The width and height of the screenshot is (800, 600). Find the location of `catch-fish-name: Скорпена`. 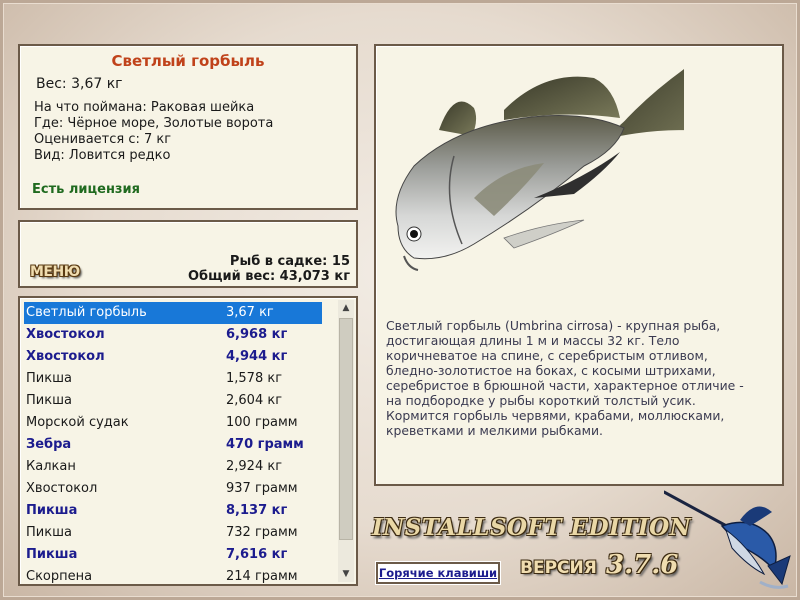

catch-fish-name: Скорпена is located at coordinates (59, 576).